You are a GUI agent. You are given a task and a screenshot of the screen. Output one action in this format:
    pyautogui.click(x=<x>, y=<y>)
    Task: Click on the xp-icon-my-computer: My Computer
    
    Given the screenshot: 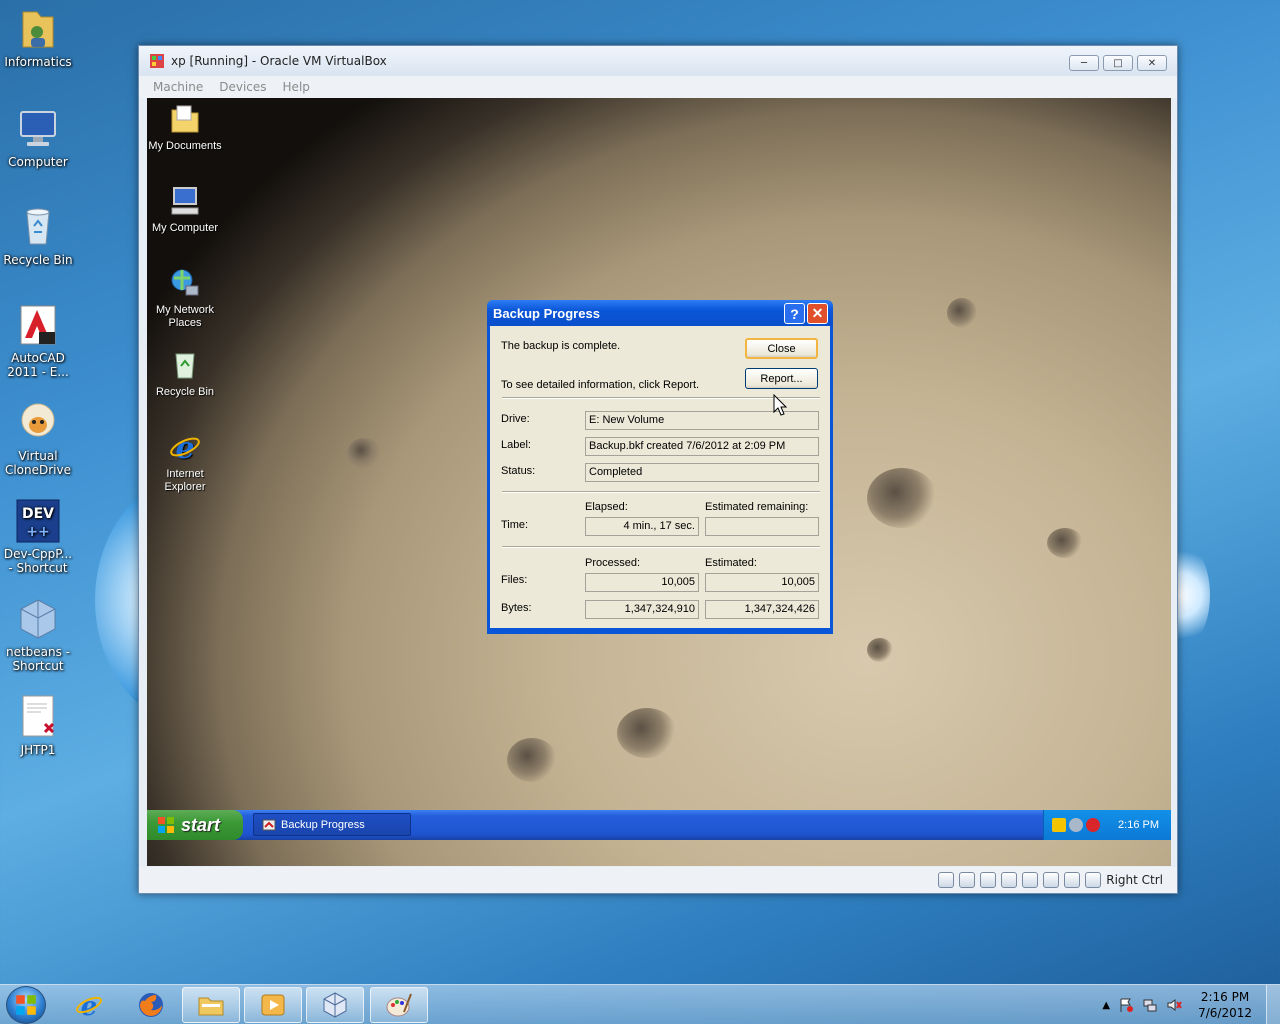 What is the action you would take?
    pyautogui.click(x=186, y=209)
    